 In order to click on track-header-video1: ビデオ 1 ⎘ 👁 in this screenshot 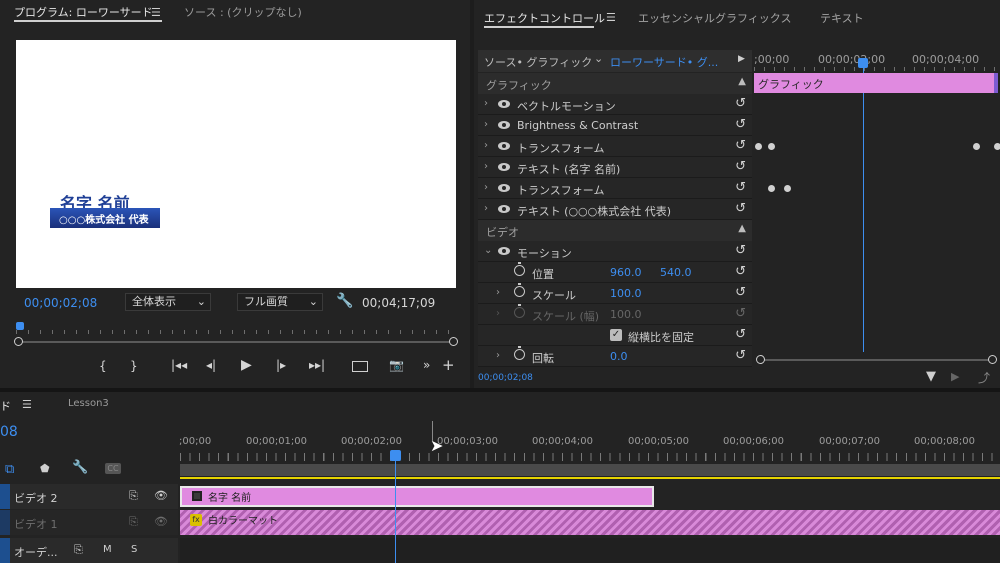, I will do `click(89, 522)`.